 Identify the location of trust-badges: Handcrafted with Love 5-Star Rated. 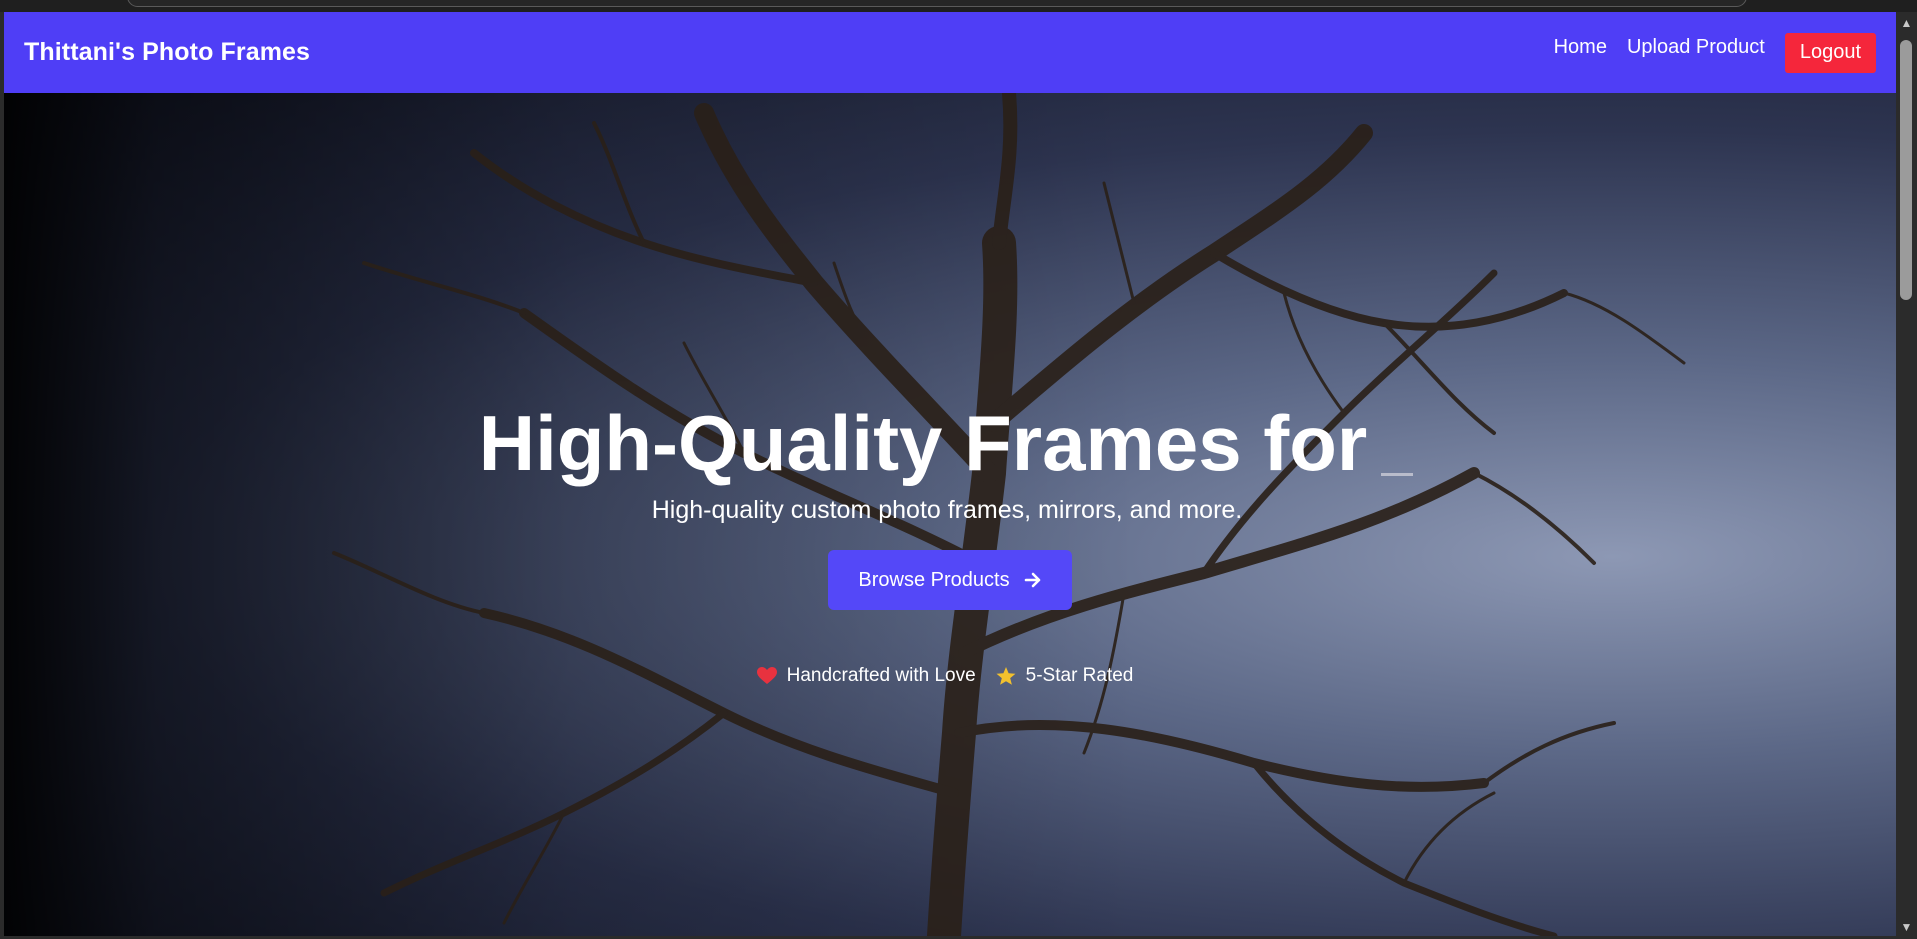
(945, 676).